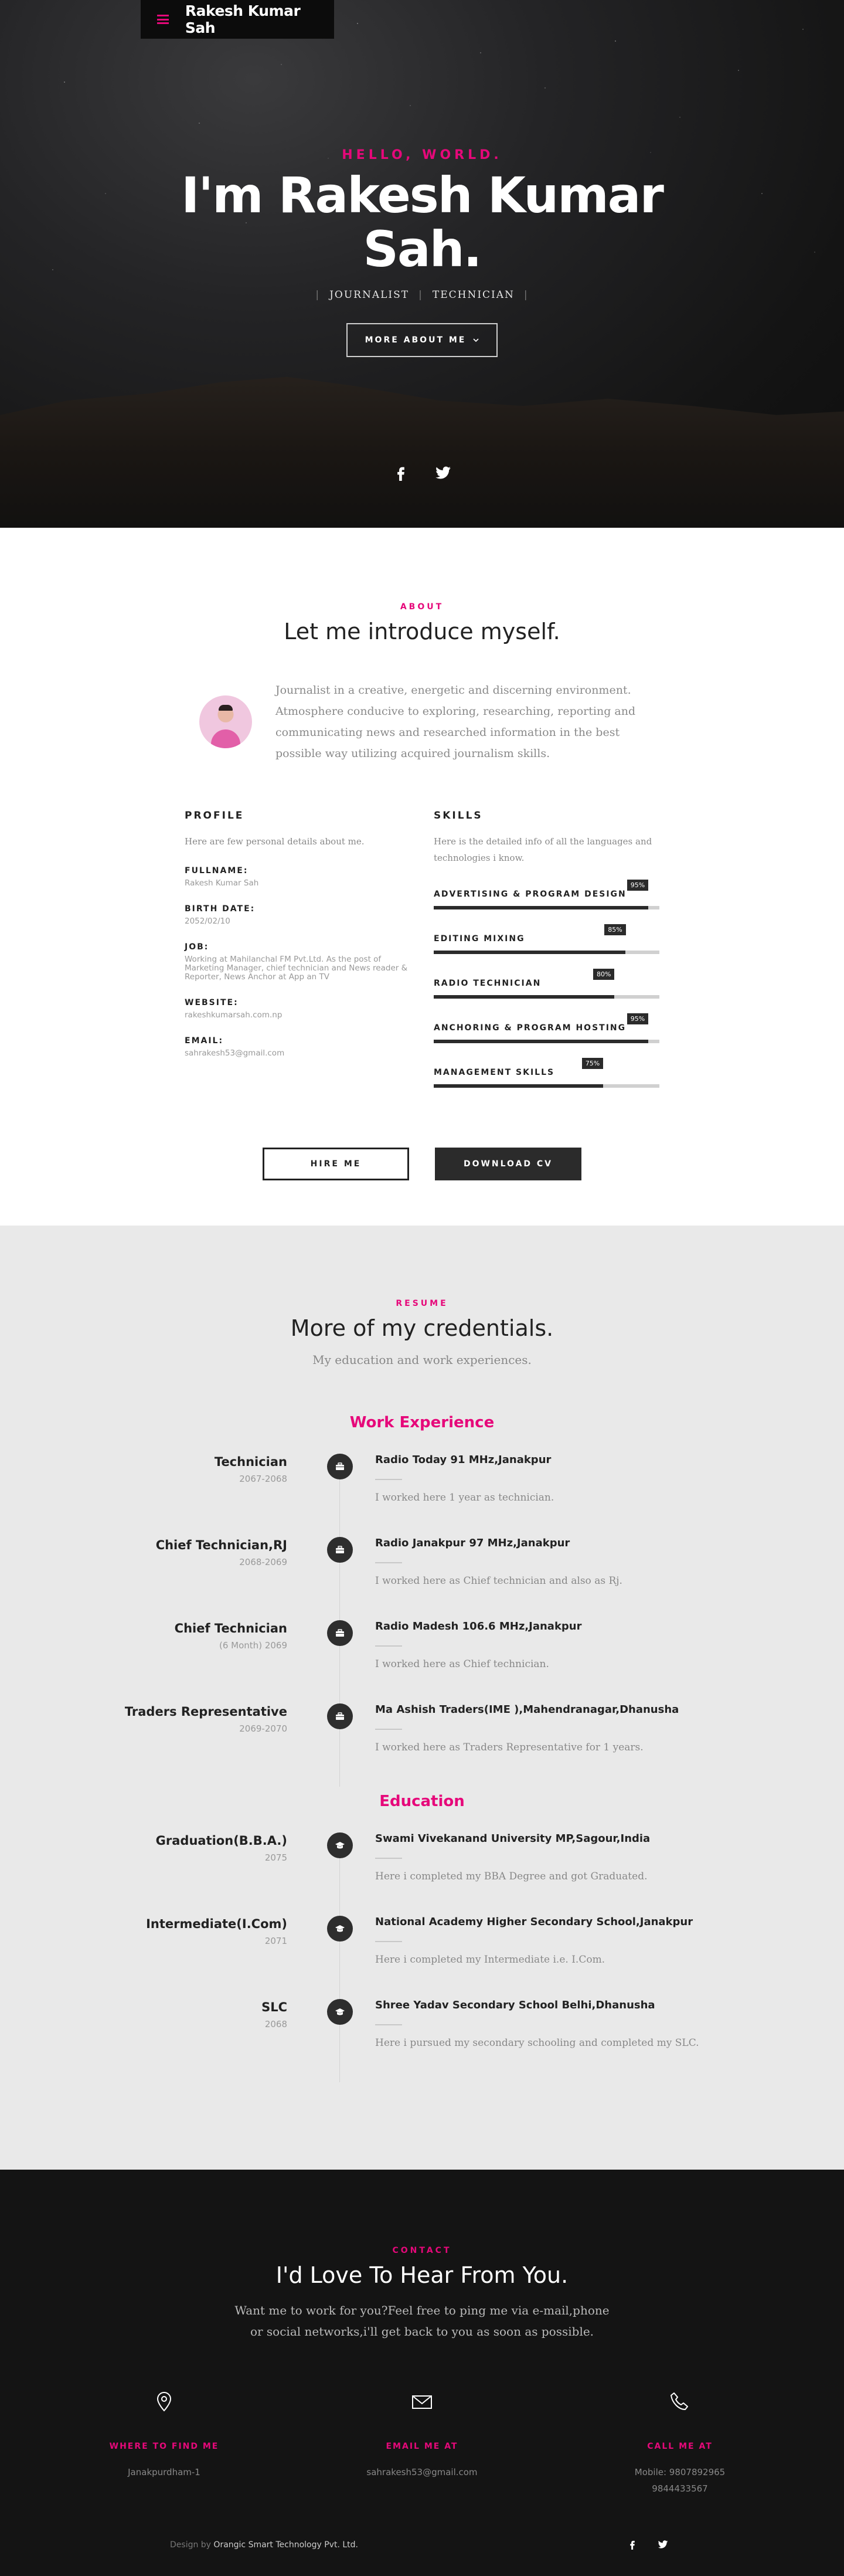 The height and width of the screenshot is (2576, 844). Describe the element at coordinates (143, 1745) in the screenshot. I see `timeline-left: Traders Representative 2069-2070` at that location.